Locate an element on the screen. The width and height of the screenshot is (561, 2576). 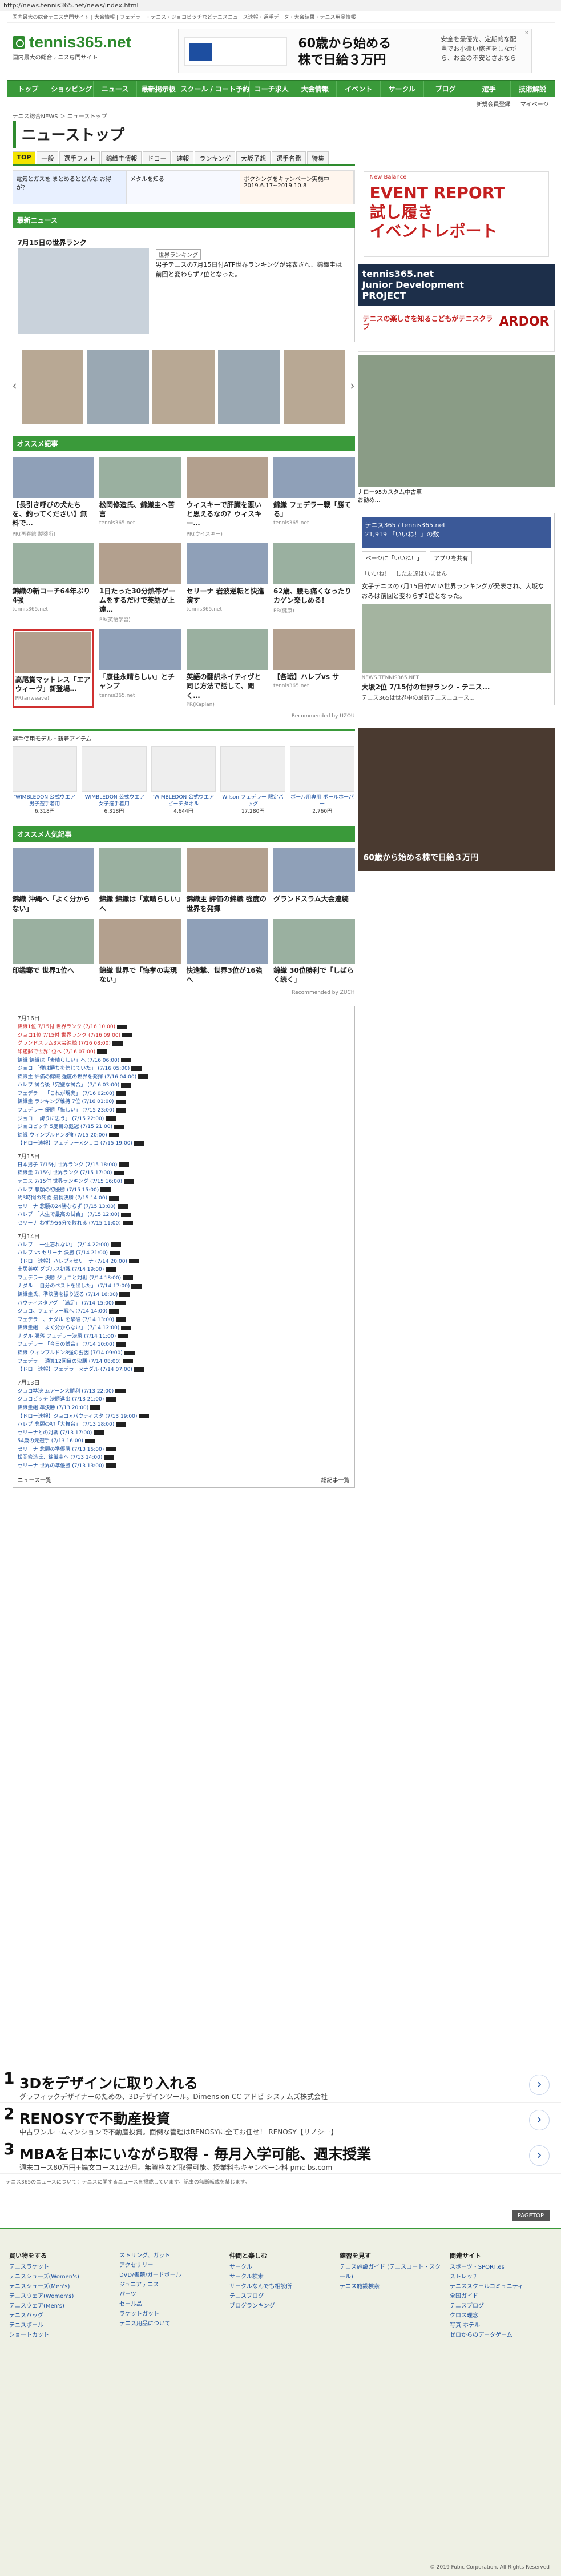
news-link: ナダル 「自分のベストを出した」 (7/14 17:00) is located at coordinates (184, 1286).